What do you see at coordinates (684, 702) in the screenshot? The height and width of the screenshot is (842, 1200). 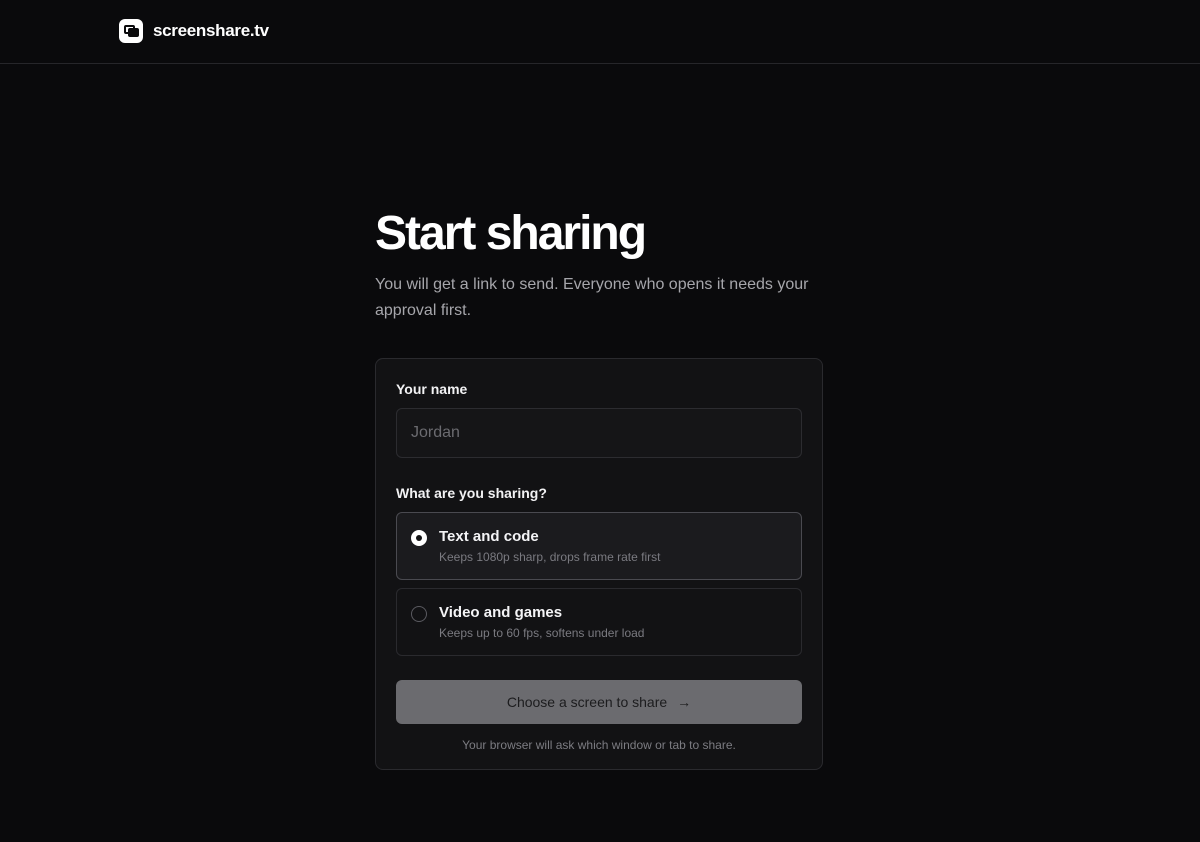 I see `arrow-right-icon: →` at bounding box center [684, 702].